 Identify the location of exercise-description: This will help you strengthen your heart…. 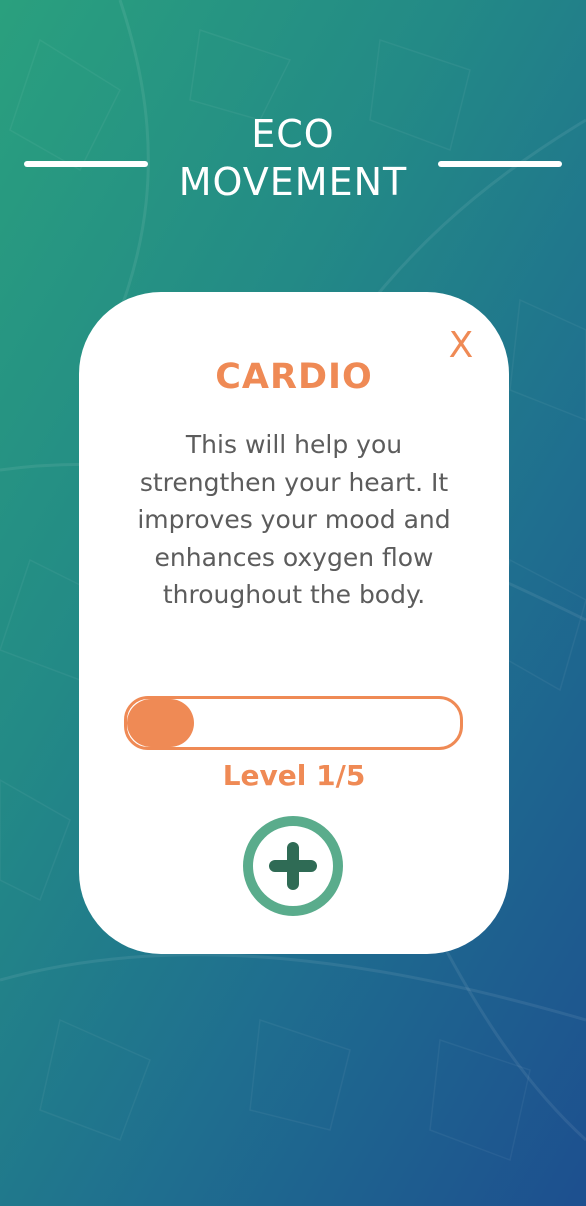
(294, 519).